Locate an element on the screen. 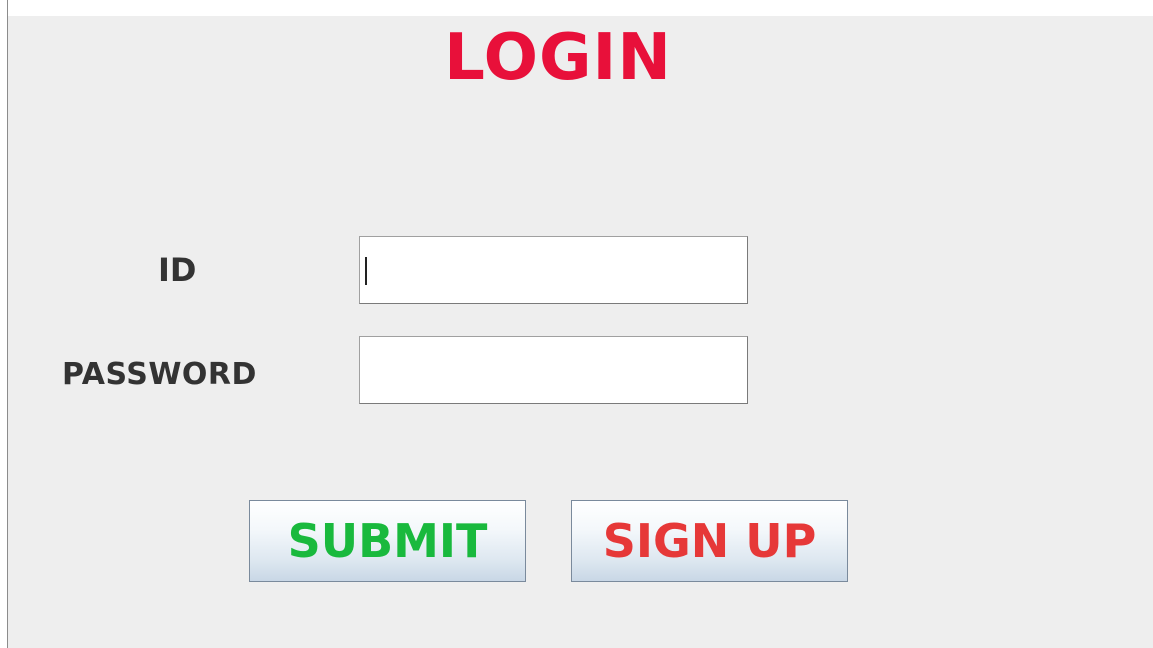 The width and height of the screenshot is (1153, 648). password-label: PASSWORD is located at coordinates (159, 374).